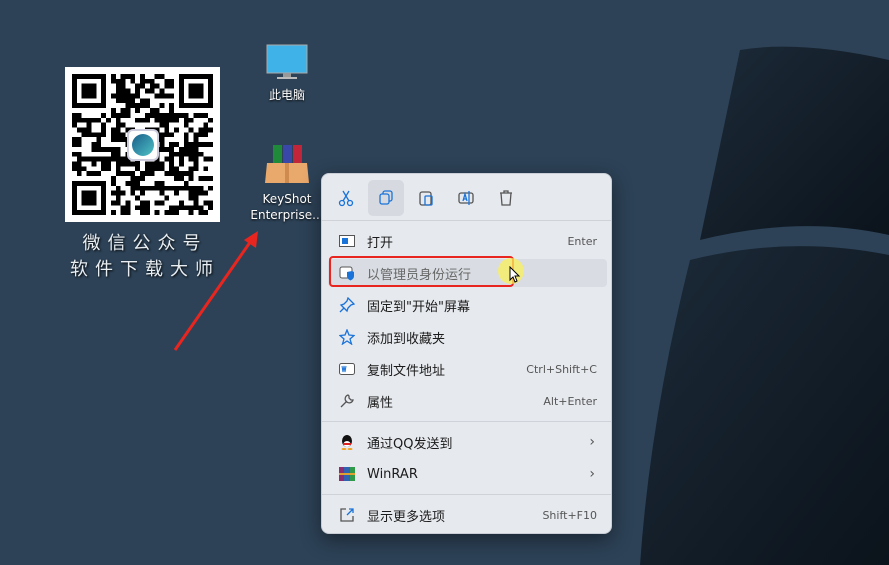 The image size is (889, 565). Describe the element at coordinates (286, 95) in the screenshot. I see `desktop-icon-label: 此电脑` at that location.